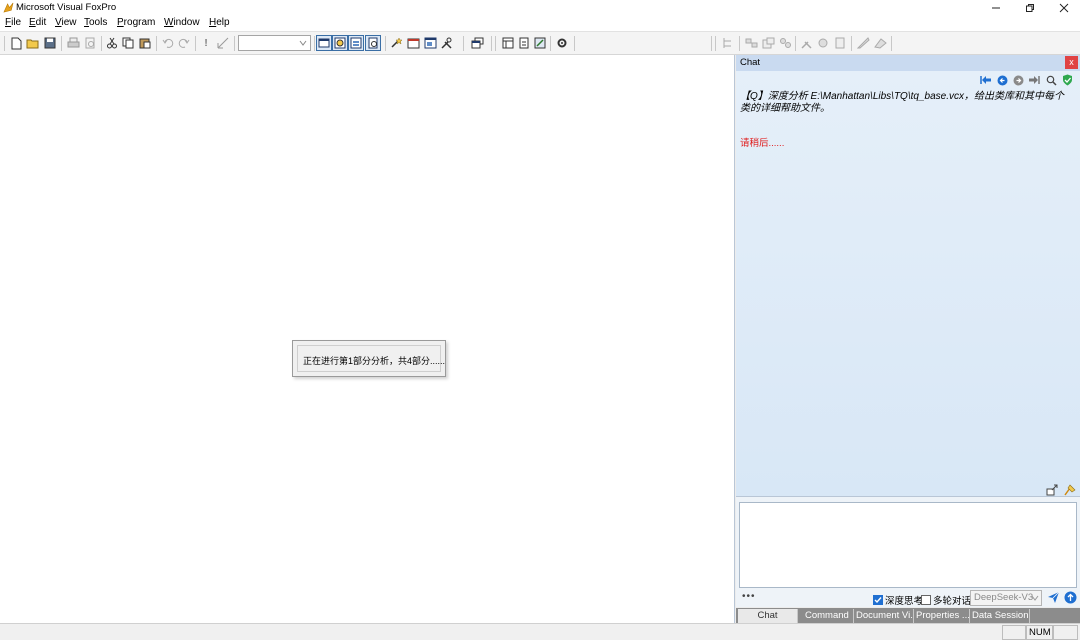  I want to click on export-icon, so click(1052, 489).